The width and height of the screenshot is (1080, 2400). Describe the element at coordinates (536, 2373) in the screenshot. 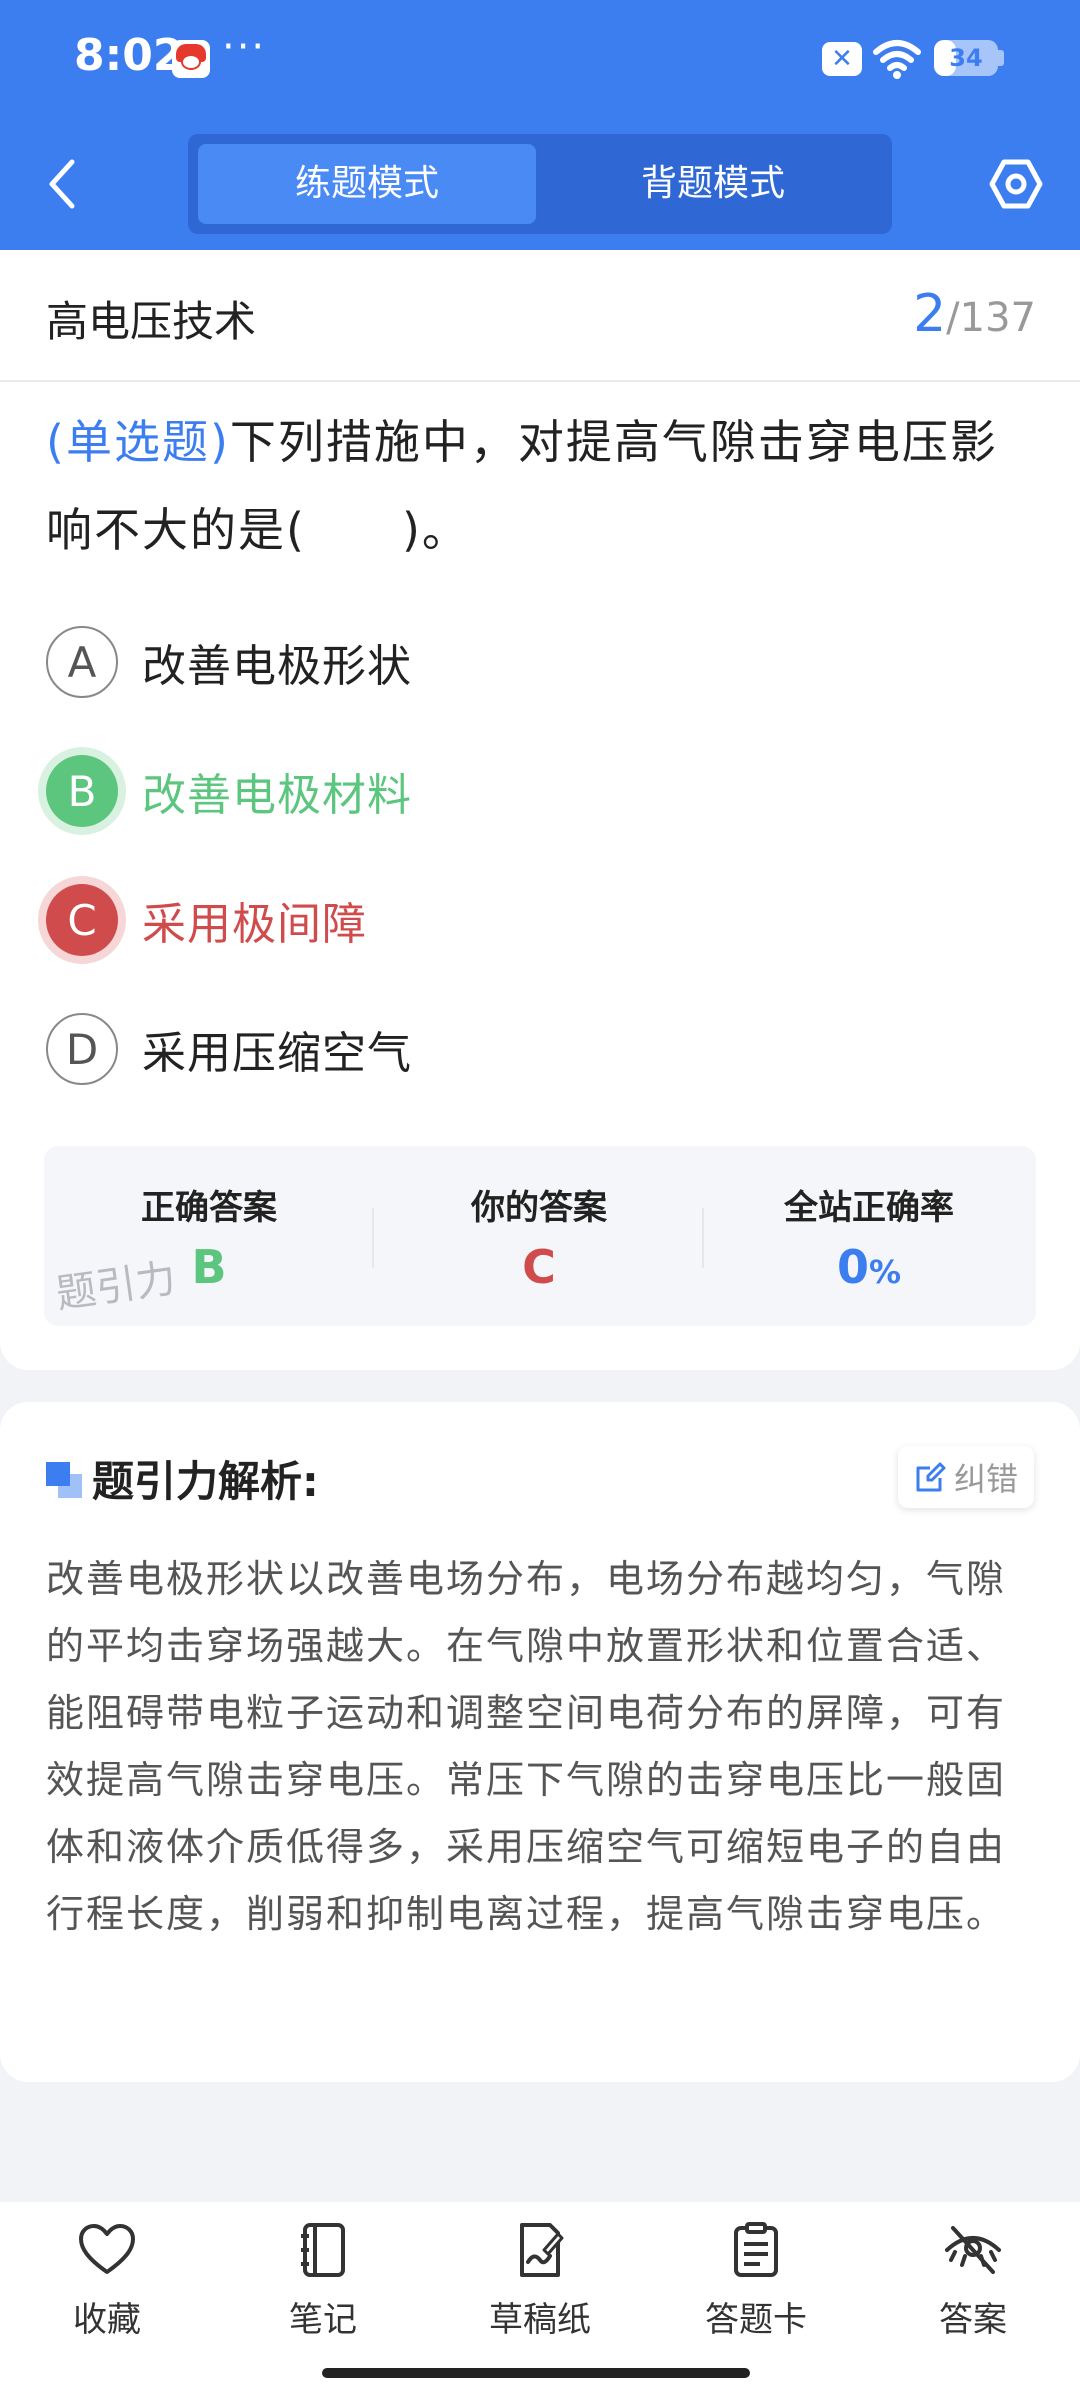

I see `home-indicator` at that location.